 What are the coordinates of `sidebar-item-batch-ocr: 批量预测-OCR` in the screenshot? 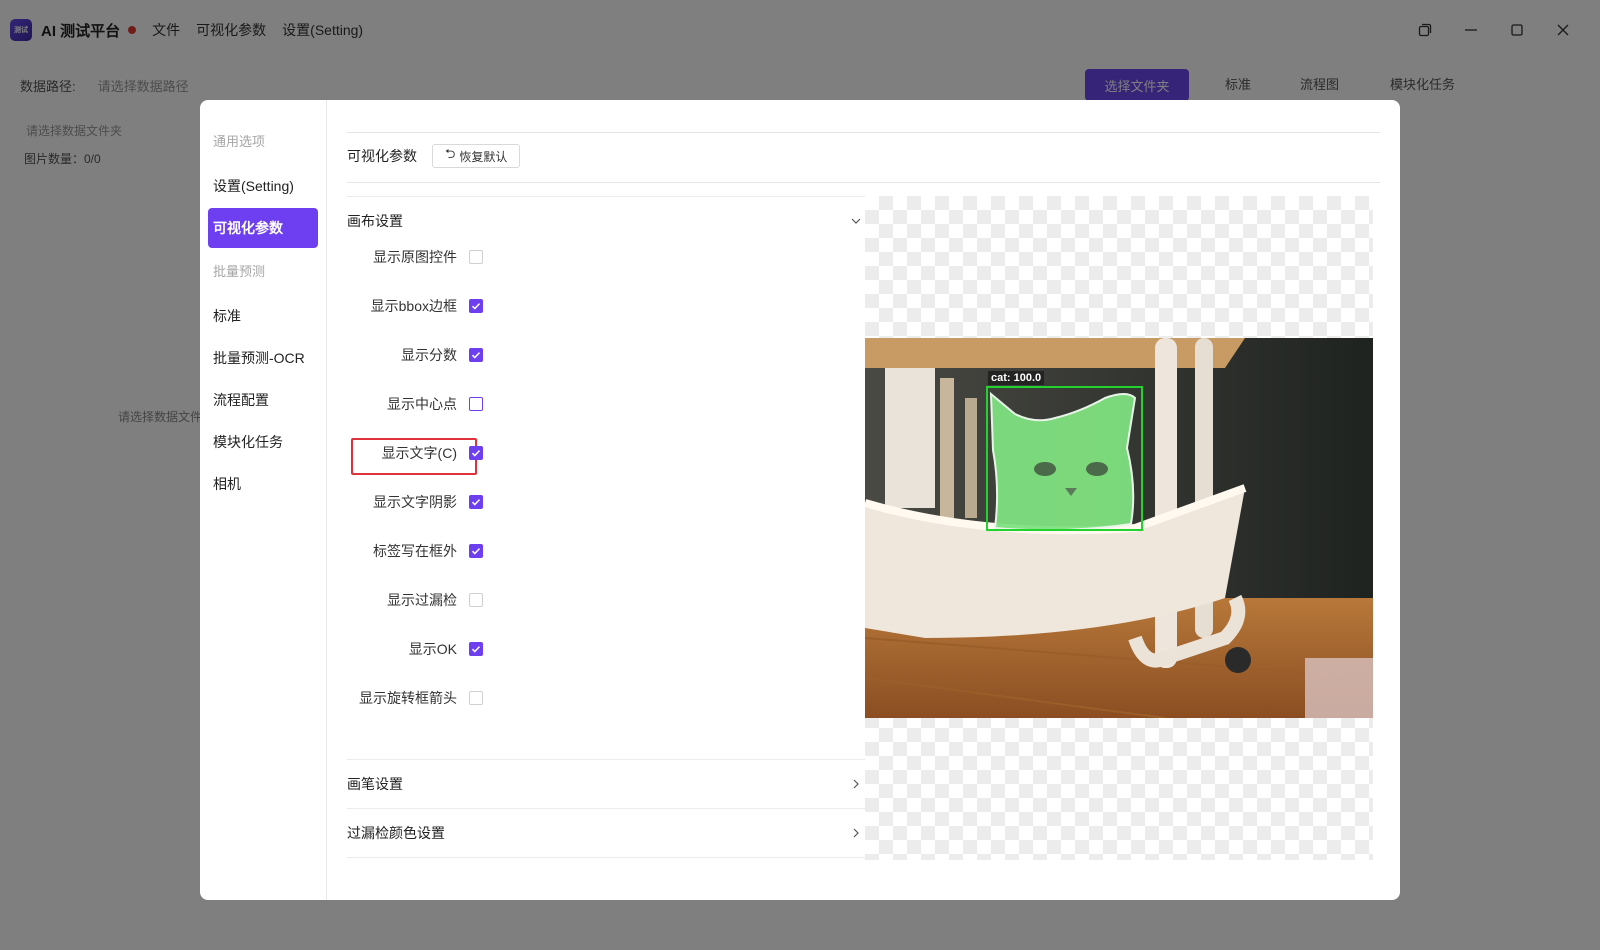 It's located at (263, 358).